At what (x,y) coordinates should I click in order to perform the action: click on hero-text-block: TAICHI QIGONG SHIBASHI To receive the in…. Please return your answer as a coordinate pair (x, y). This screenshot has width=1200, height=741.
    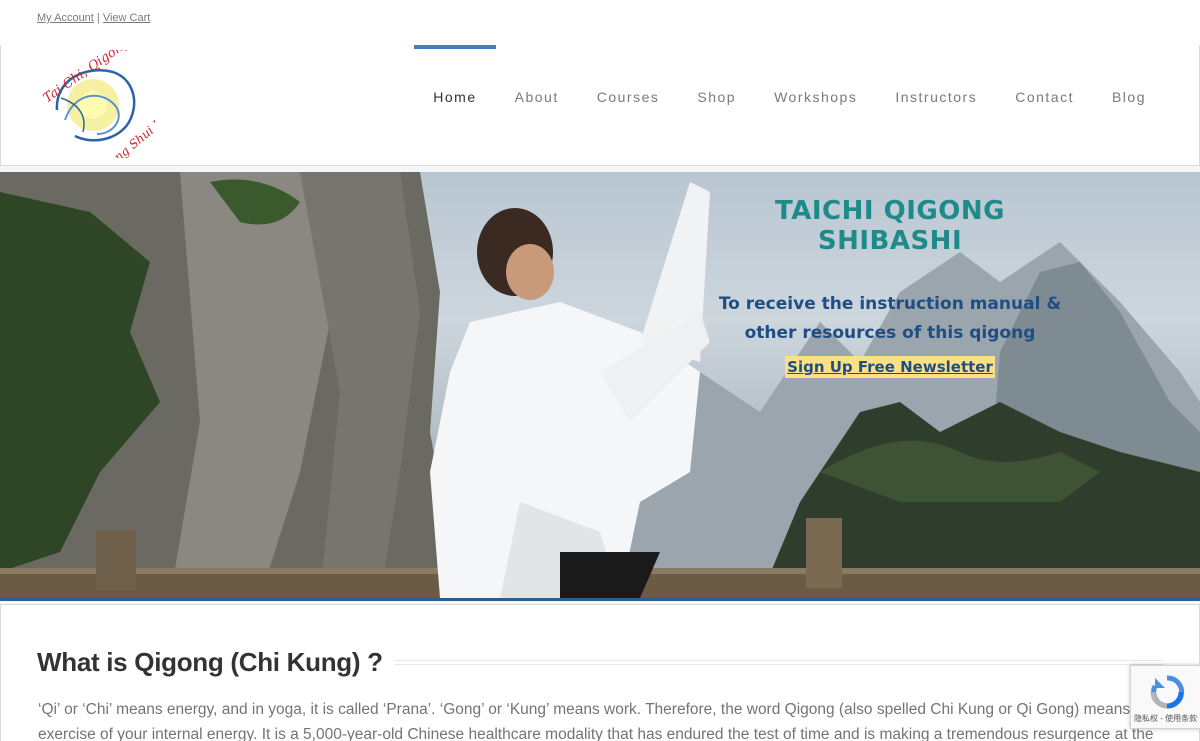
    Looking at the image, I should click on (890, 287).